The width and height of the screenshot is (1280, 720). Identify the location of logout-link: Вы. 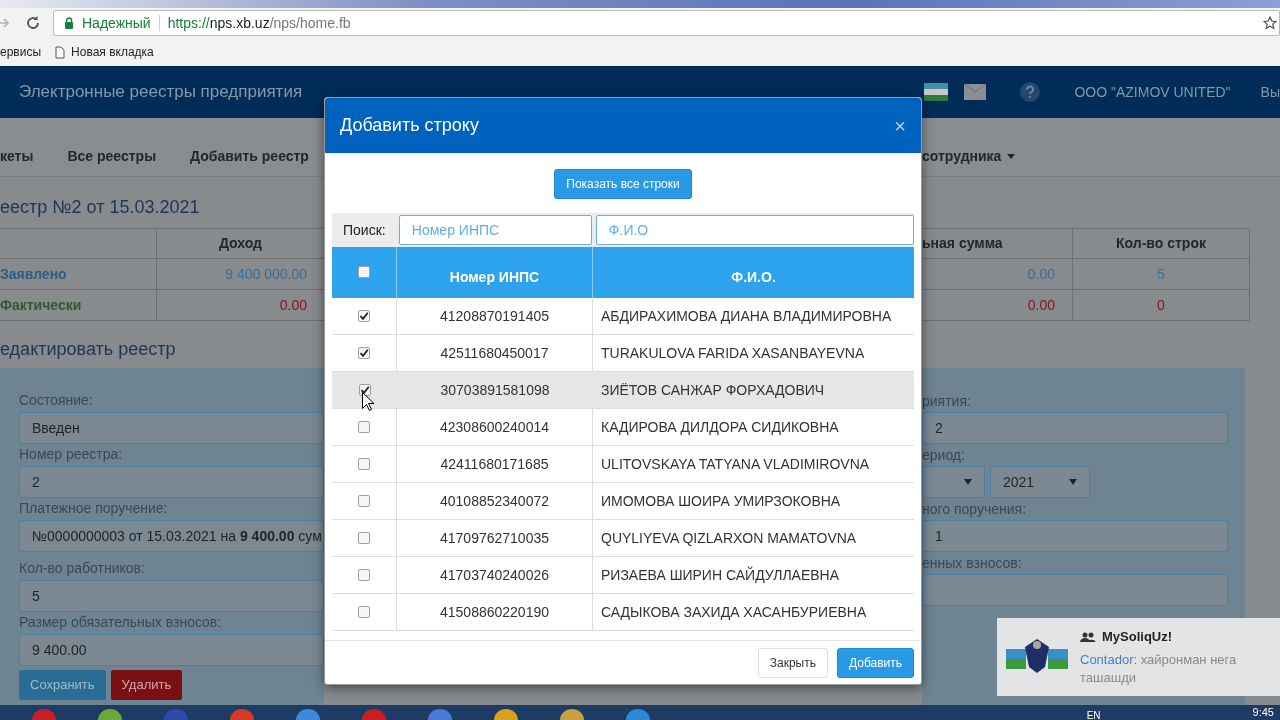
(1270, 92).